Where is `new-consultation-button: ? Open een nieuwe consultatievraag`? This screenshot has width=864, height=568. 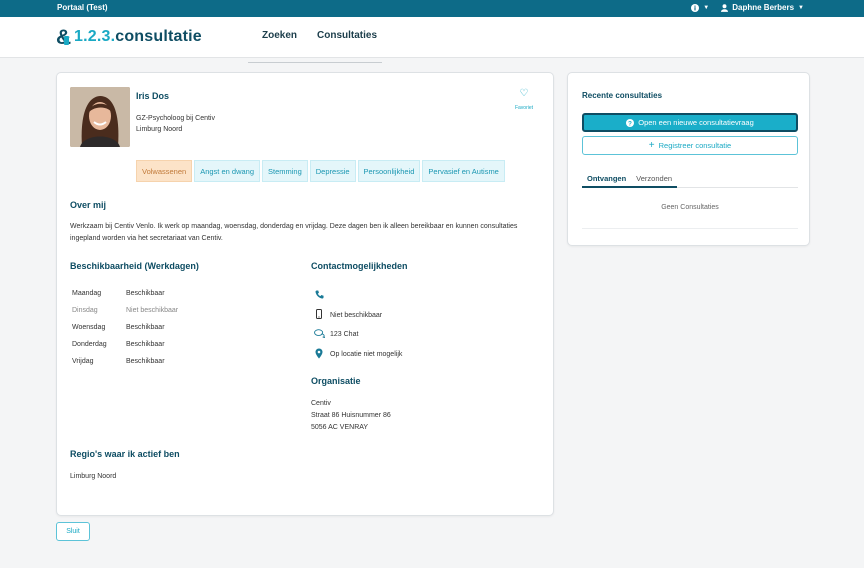
new-consultation-button: ? Open een nieuwe consultatievraag is located at coordinates (690, 122).